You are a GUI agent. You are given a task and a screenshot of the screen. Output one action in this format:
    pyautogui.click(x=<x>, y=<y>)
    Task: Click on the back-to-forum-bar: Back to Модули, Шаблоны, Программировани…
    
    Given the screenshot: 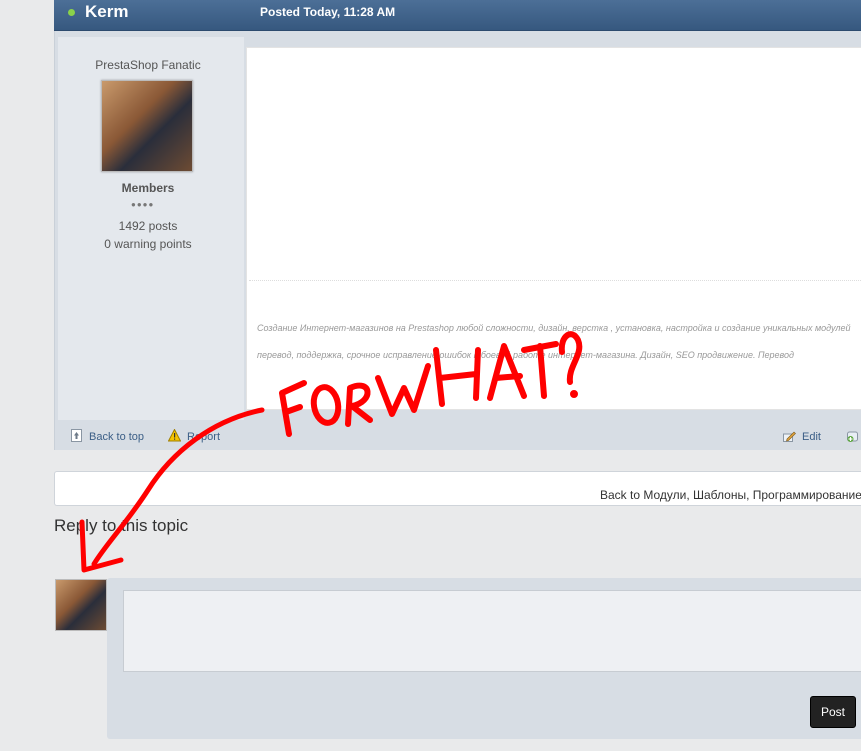 What is the action you would take?
    pyautogui.click(x=457, y=488)
    